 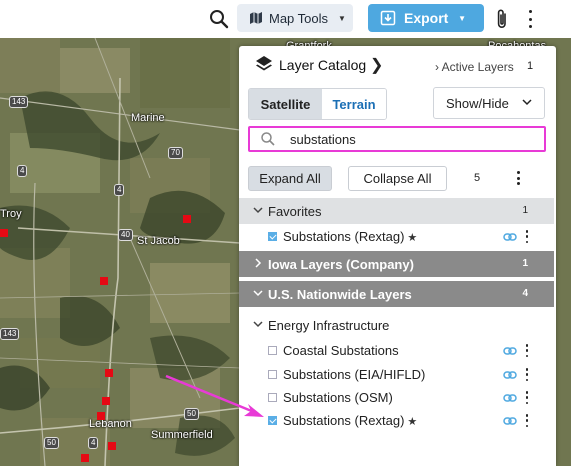 What do you see at coordinates (110, 424) in the screenshot?
I see `town-label: Lebanon` at bounding box center [110, 424].